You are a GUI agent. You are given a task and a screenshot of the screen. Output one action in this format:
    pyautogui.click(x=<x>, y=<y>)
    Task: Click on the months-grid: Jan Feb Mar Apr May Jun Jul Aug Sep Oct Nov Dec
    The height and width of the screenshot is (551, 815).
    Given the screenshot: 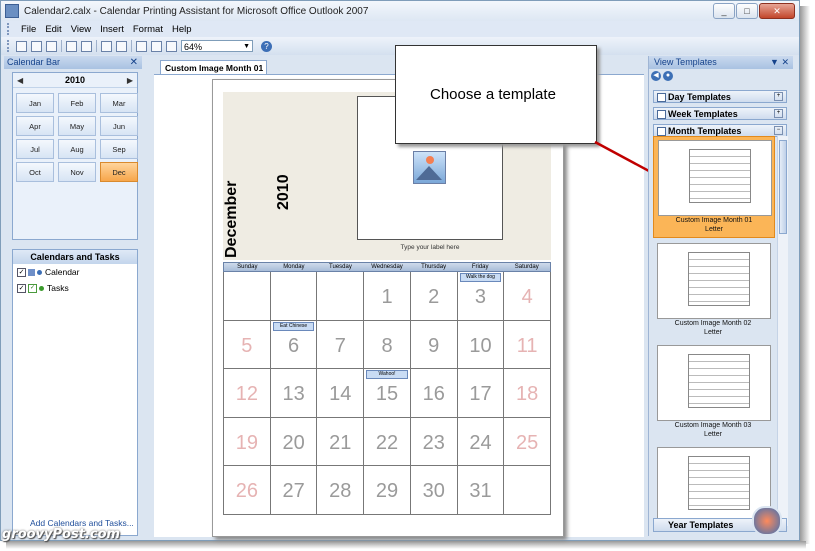 What is the action you would take?
    pyautogui.click(x=75, y=135)
    